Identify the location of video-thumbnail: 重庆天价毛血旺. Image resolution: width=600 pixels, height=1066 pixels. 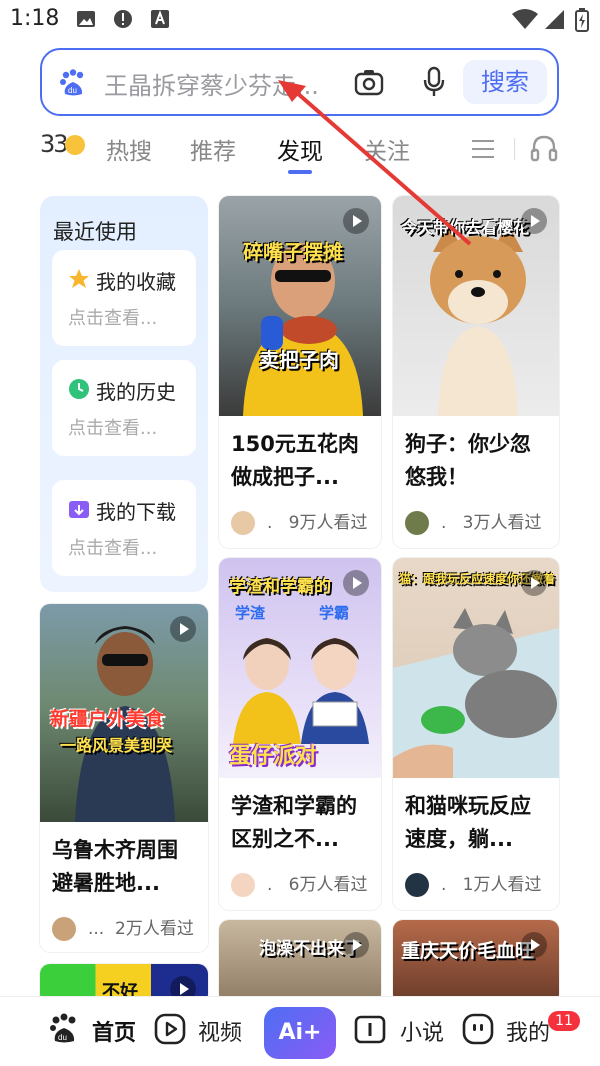
(476, 962).